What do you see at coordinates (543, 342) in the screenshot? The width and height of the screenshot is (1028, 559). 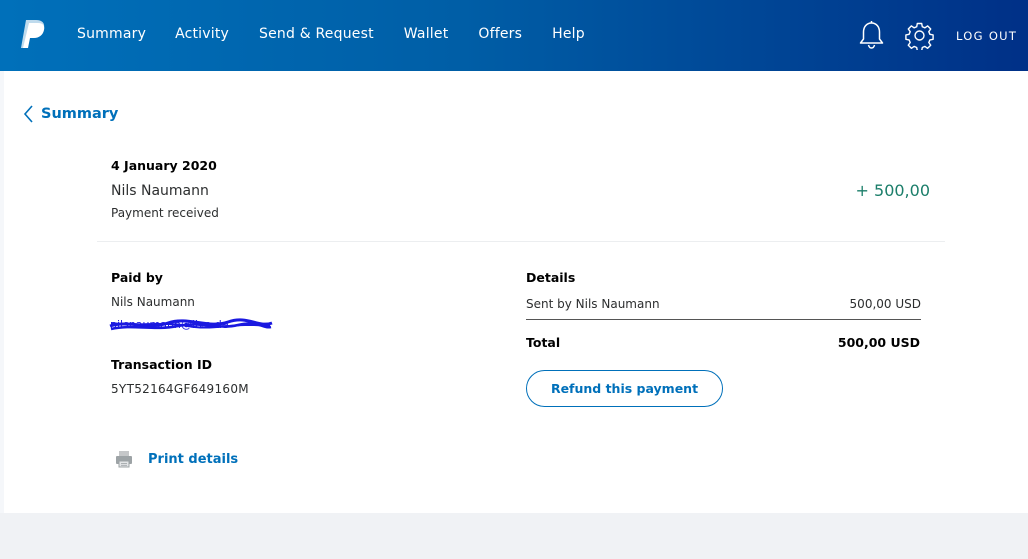 I see `total-label: Total` at bounding box center [543, 342].